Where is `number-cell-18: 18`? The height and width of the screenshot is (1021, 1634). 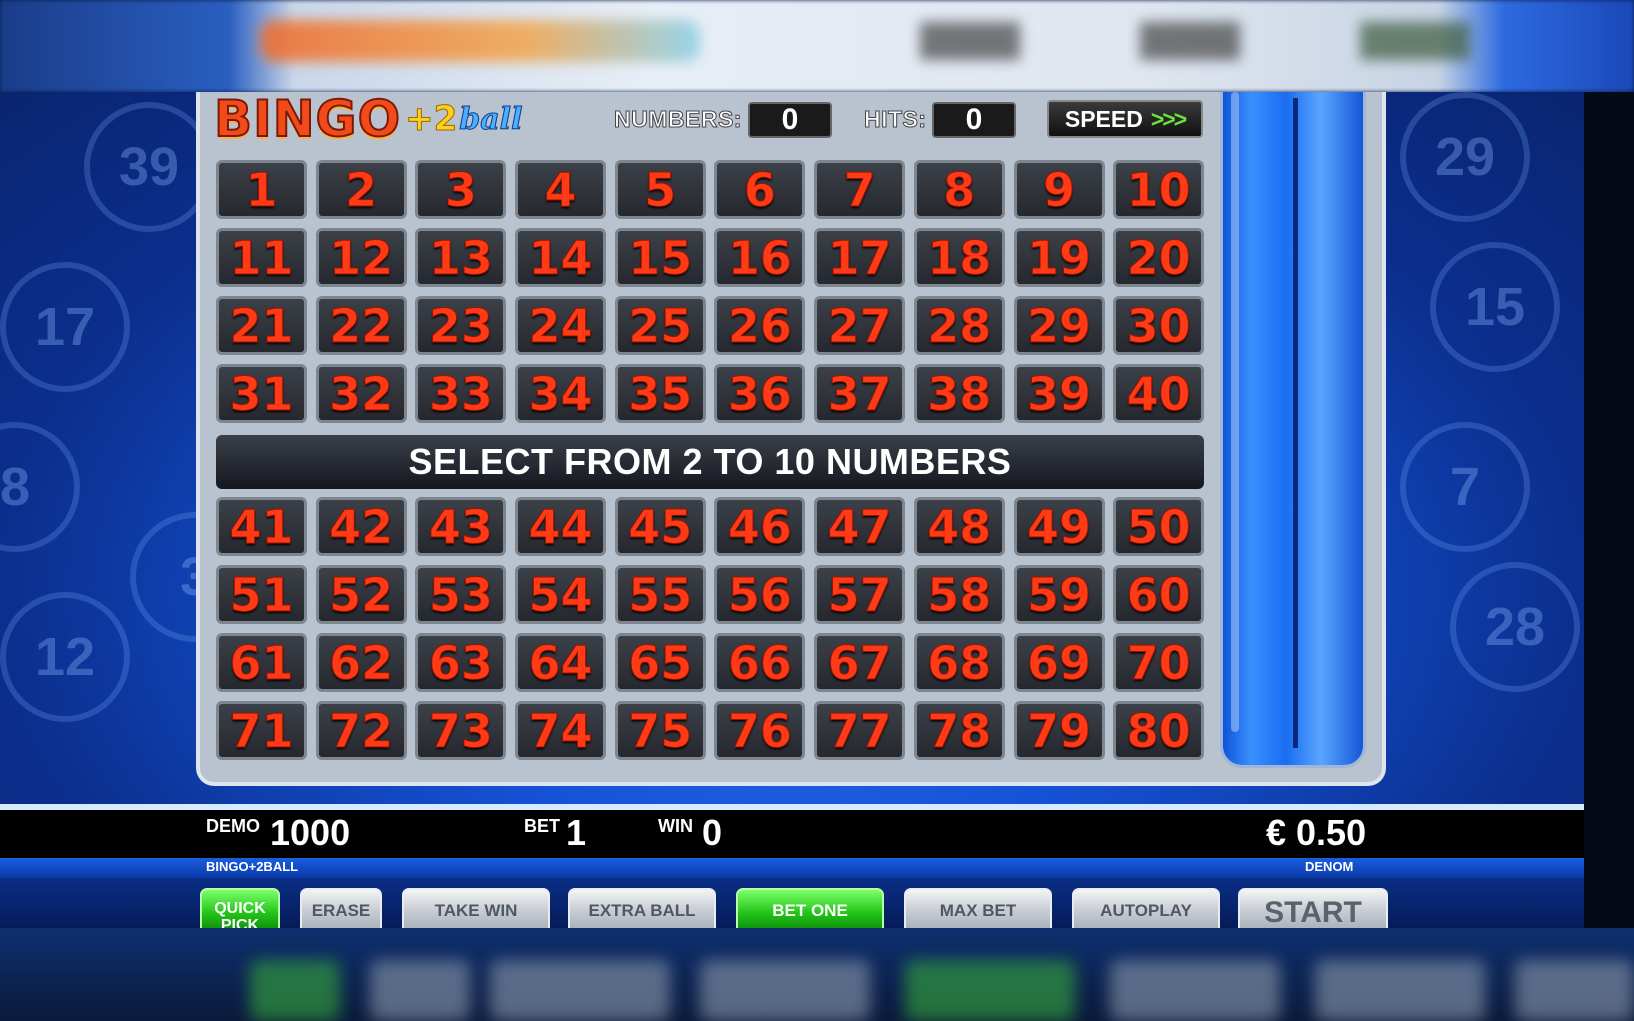 number-cell-18: 18 is located at coordinates (959, 257).